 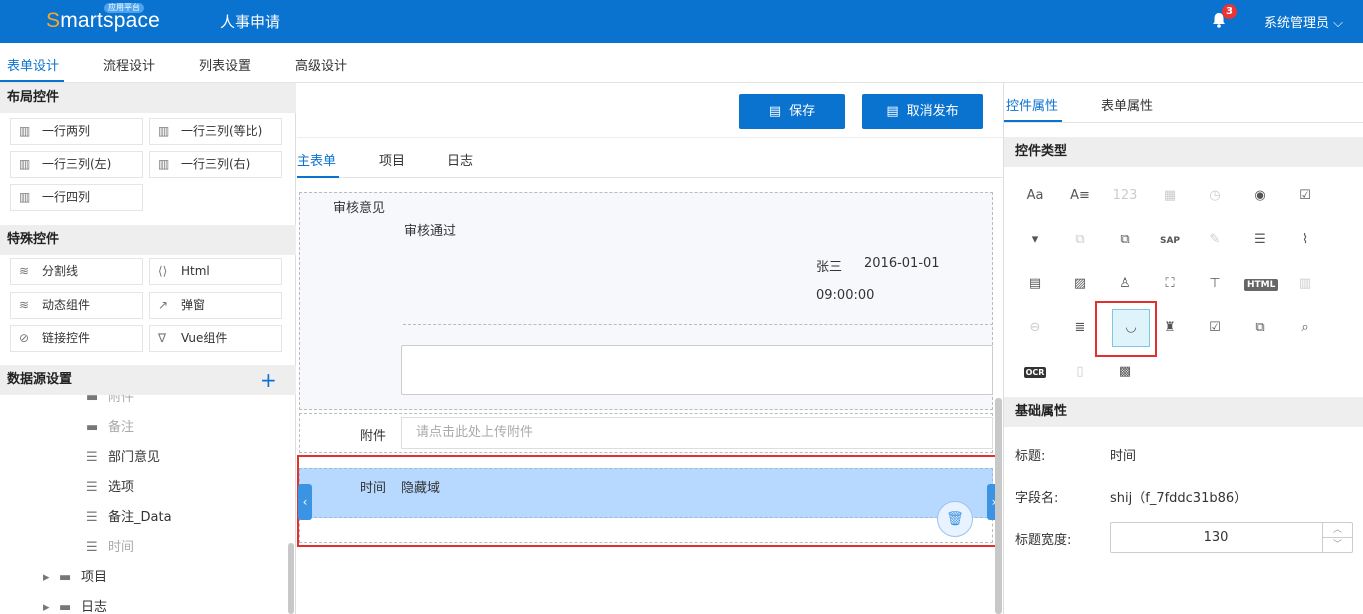 What do you see at coordinates (24, 338) in the screenshot?
I see `link-icon: ⊘` at bounding box center [24, 338].